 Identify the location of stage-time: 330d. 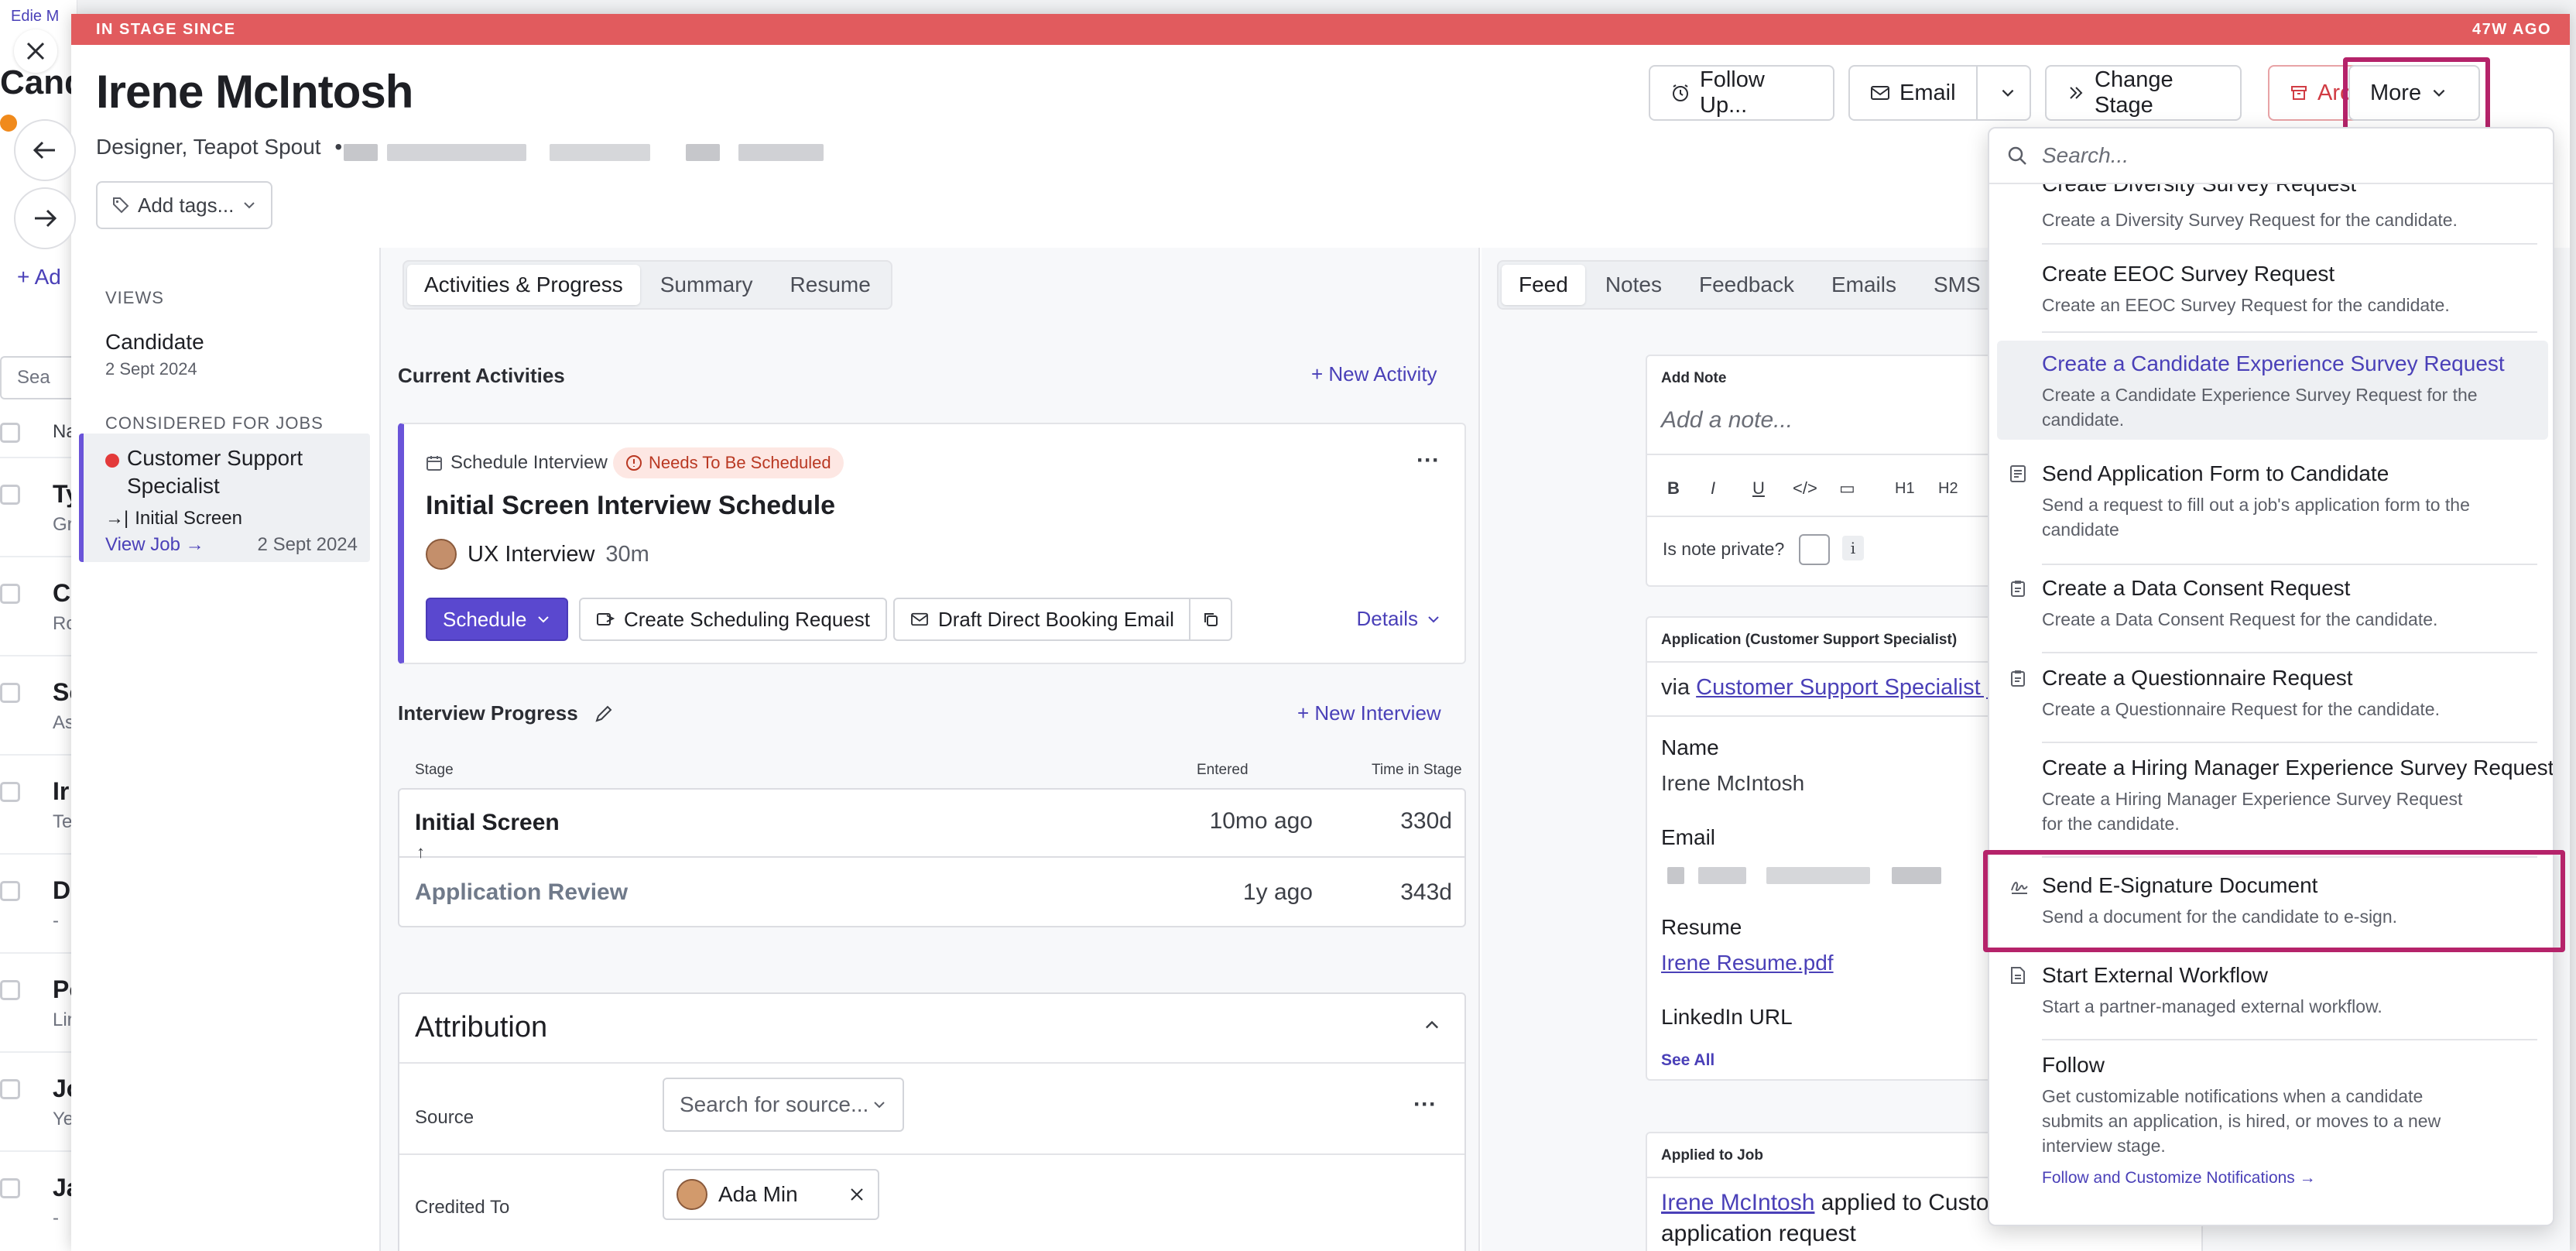
(1426, 821).